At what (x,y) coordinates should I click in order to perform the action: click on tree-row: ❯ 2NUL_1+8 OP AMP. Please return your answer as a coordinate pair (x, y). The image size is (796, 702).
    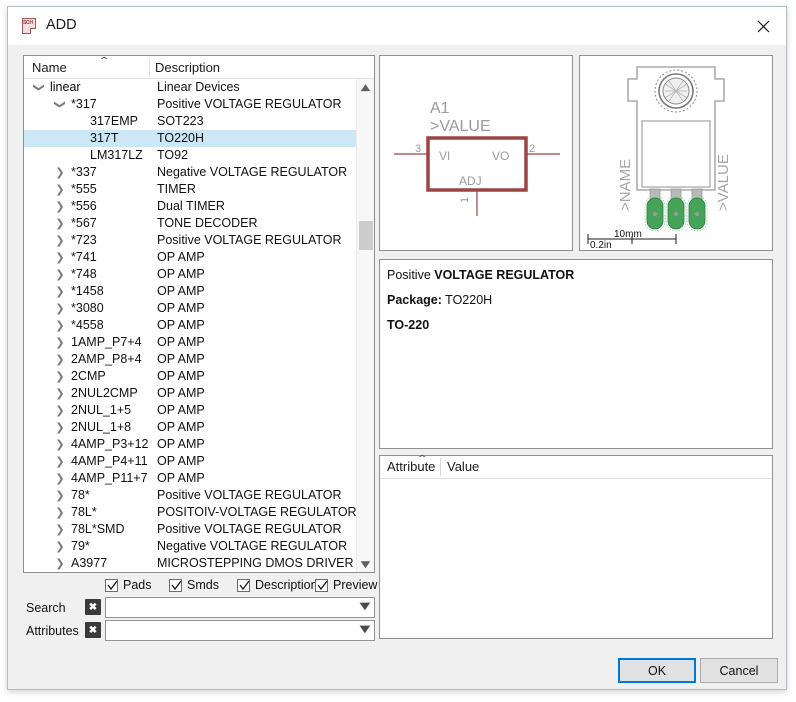
    Looking at the image, I should click on (190, 427).